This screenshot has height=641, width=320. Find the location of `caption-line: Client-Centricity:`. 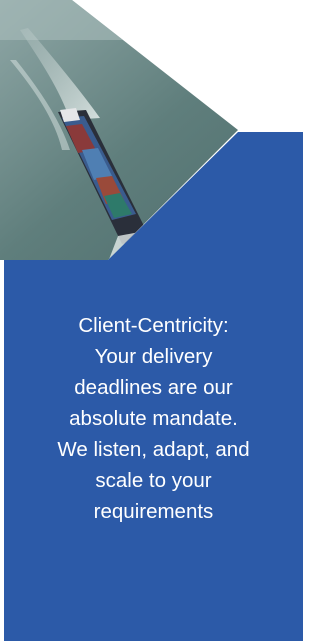

caption-line: Client-Centricity: is located at coordinates (153, 325).